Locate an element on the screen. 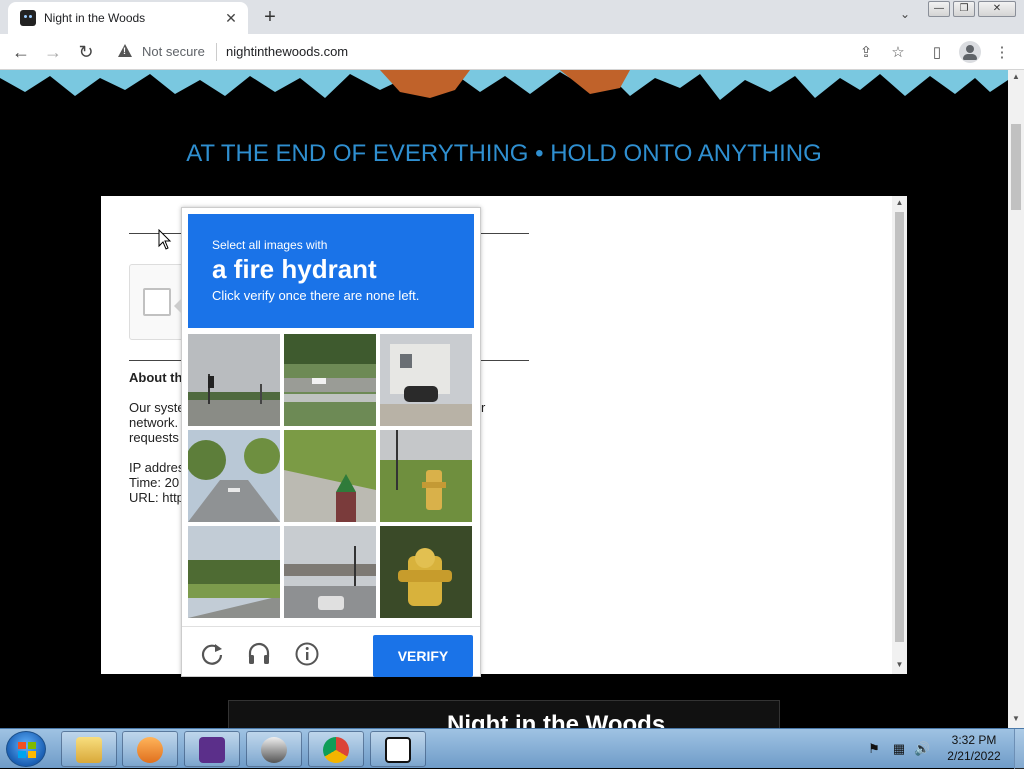  frame-scroll-thumb is located at coordinates (899, 427).